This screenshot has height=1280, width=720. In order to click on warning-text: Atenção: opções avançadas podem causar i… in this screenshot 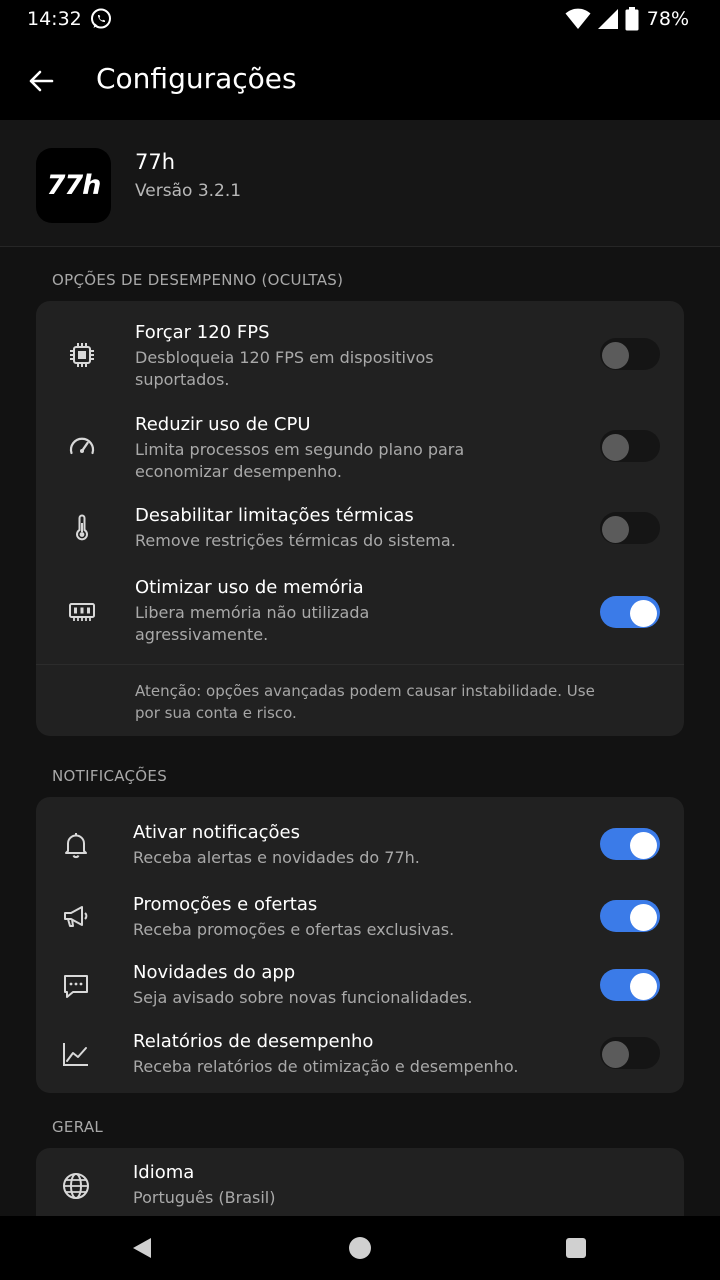, I will do `click(365, 702)`.